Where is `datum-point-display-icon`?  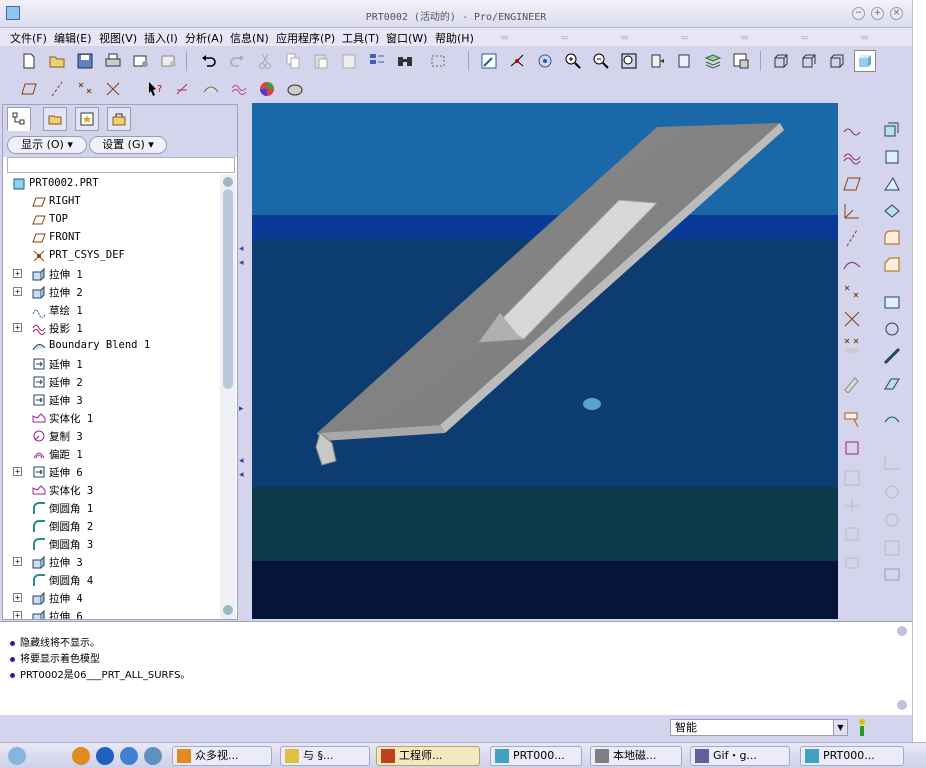
datum-point-display-icon is located at coordinates (85, 89).